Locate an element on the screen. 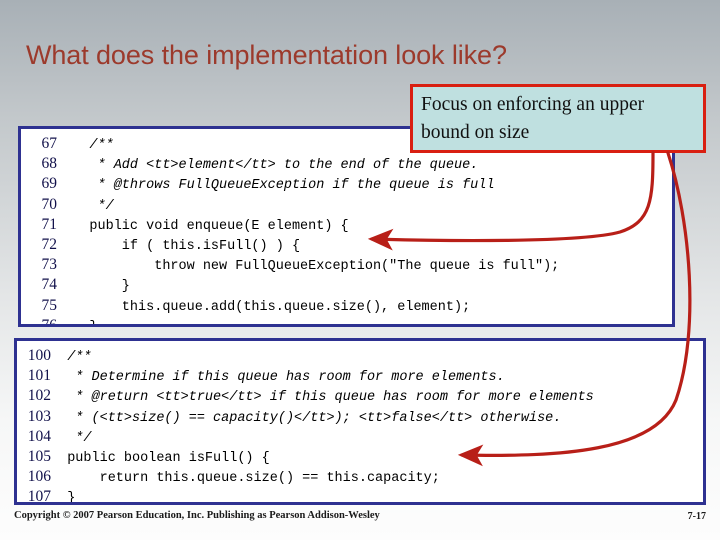 The height and width of the screenshot is (540, 720). code-line: 107 } is located at coordinates (360, 496).